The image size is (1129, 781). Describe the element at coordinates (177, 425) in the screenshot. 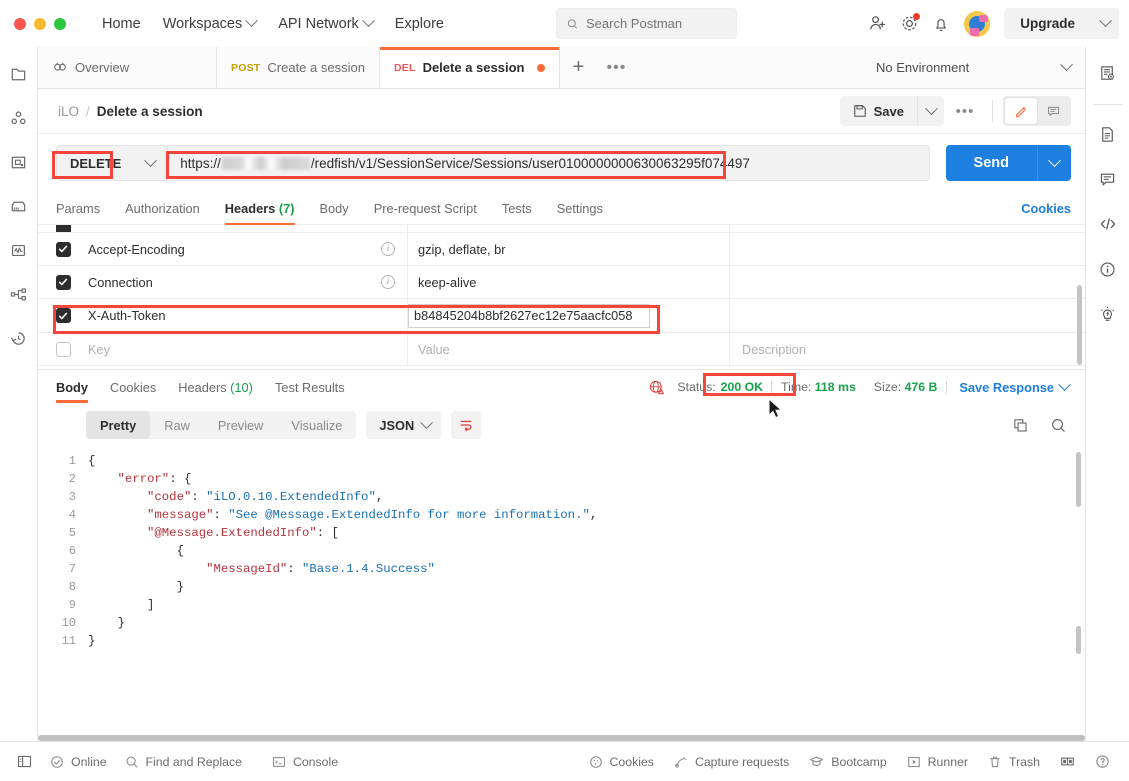

I see `view-mode-raw: Raw` at that location.